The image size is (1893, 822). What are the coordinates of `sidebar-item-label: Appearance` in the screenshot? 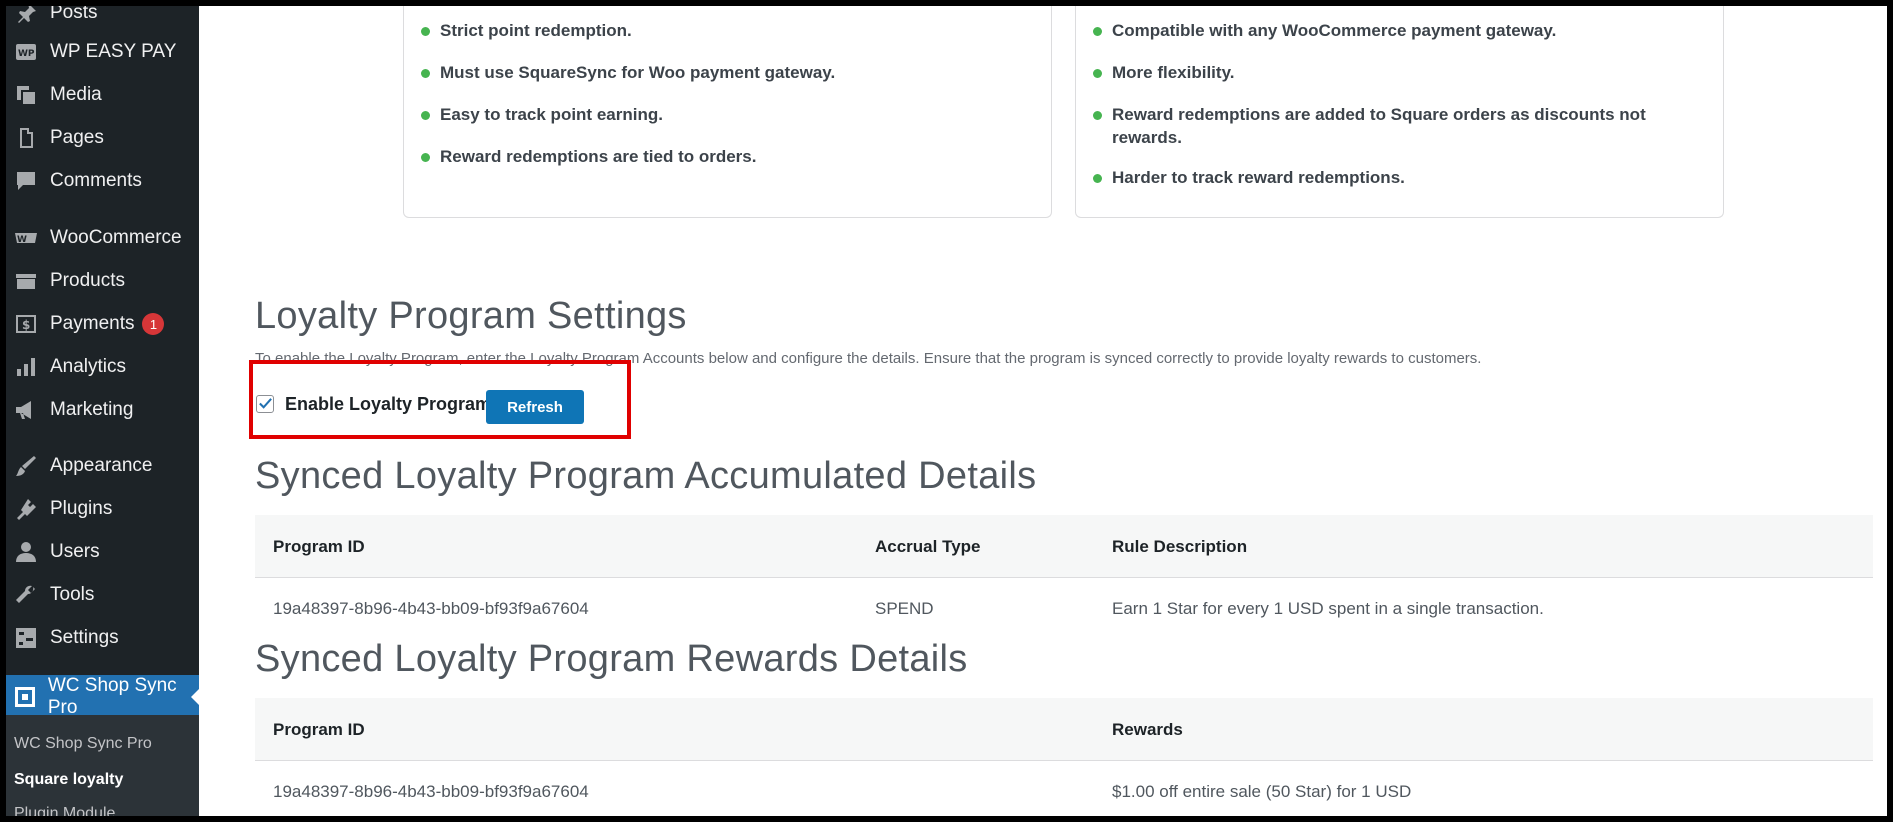 It's located at (101, 465).